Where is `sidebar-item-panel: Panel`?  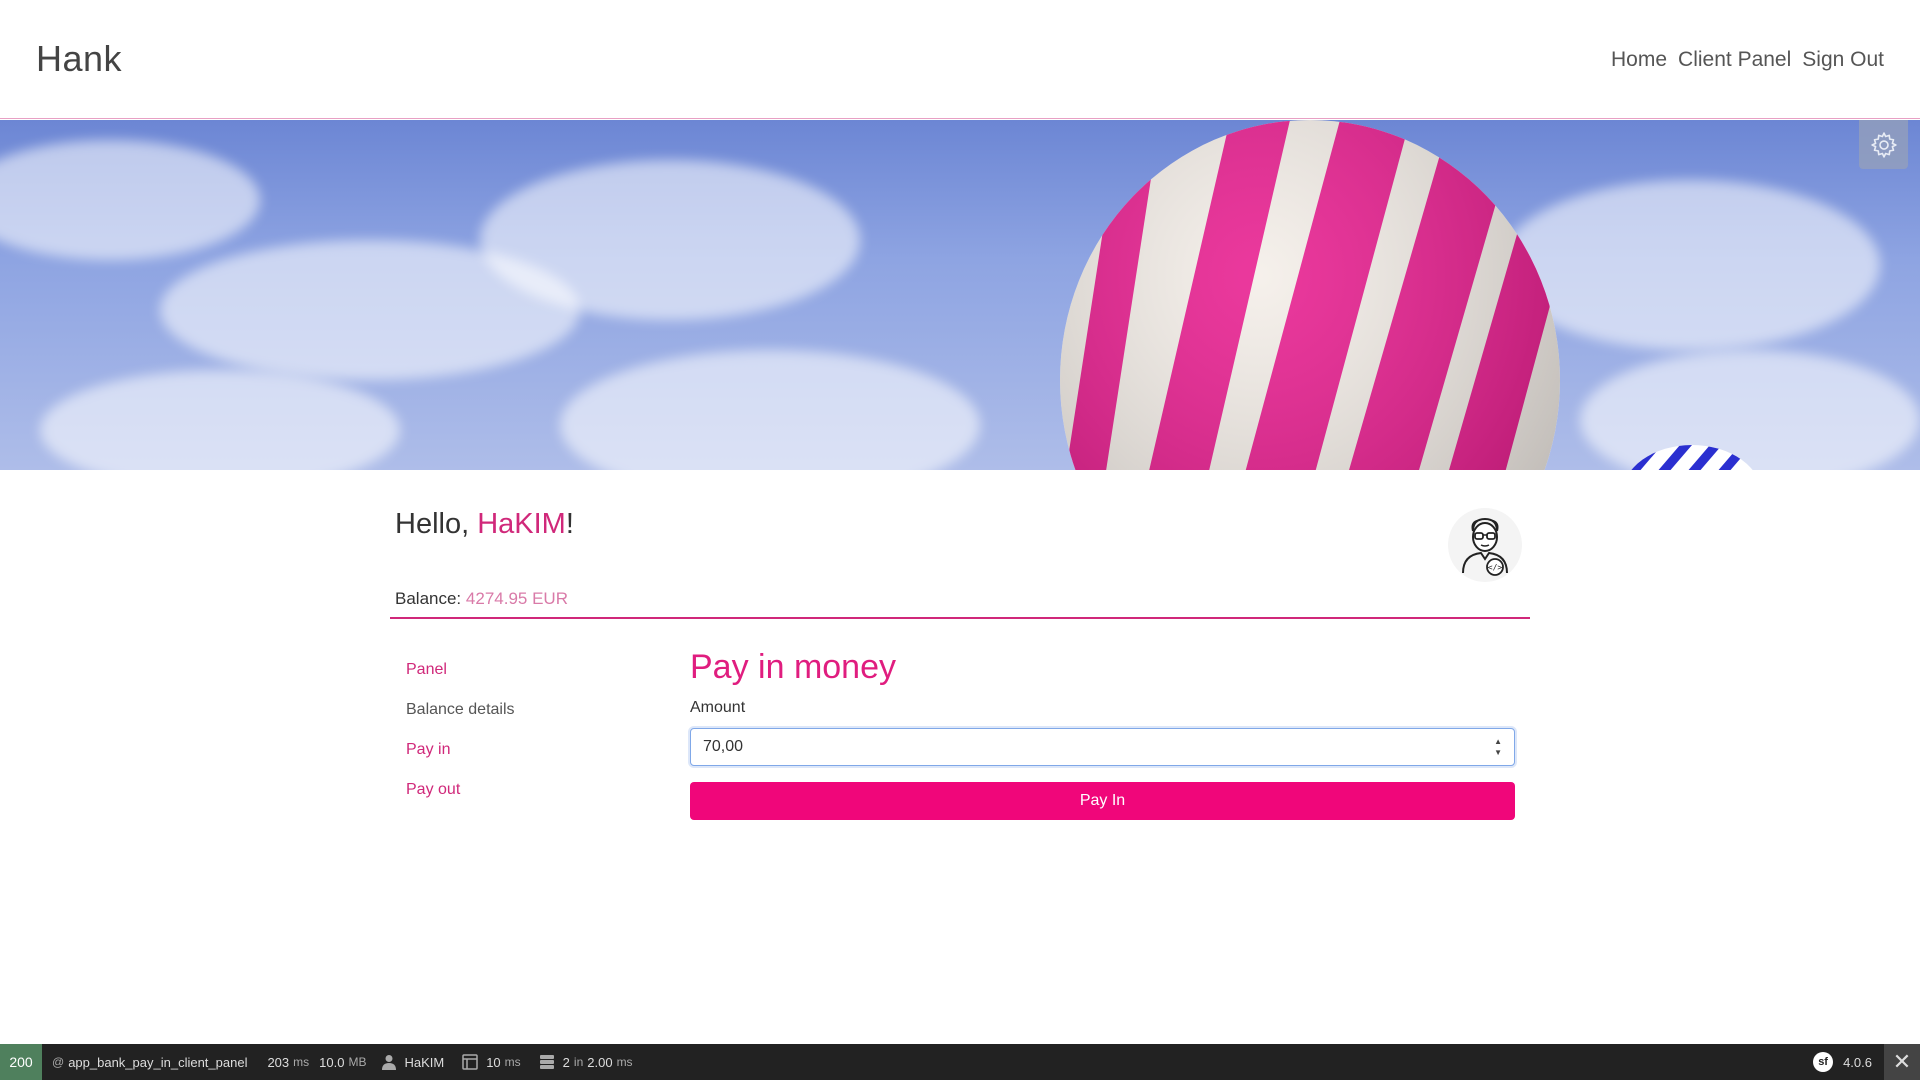
sidebar-item-panel: Panel is located at coordinates (536, 680).